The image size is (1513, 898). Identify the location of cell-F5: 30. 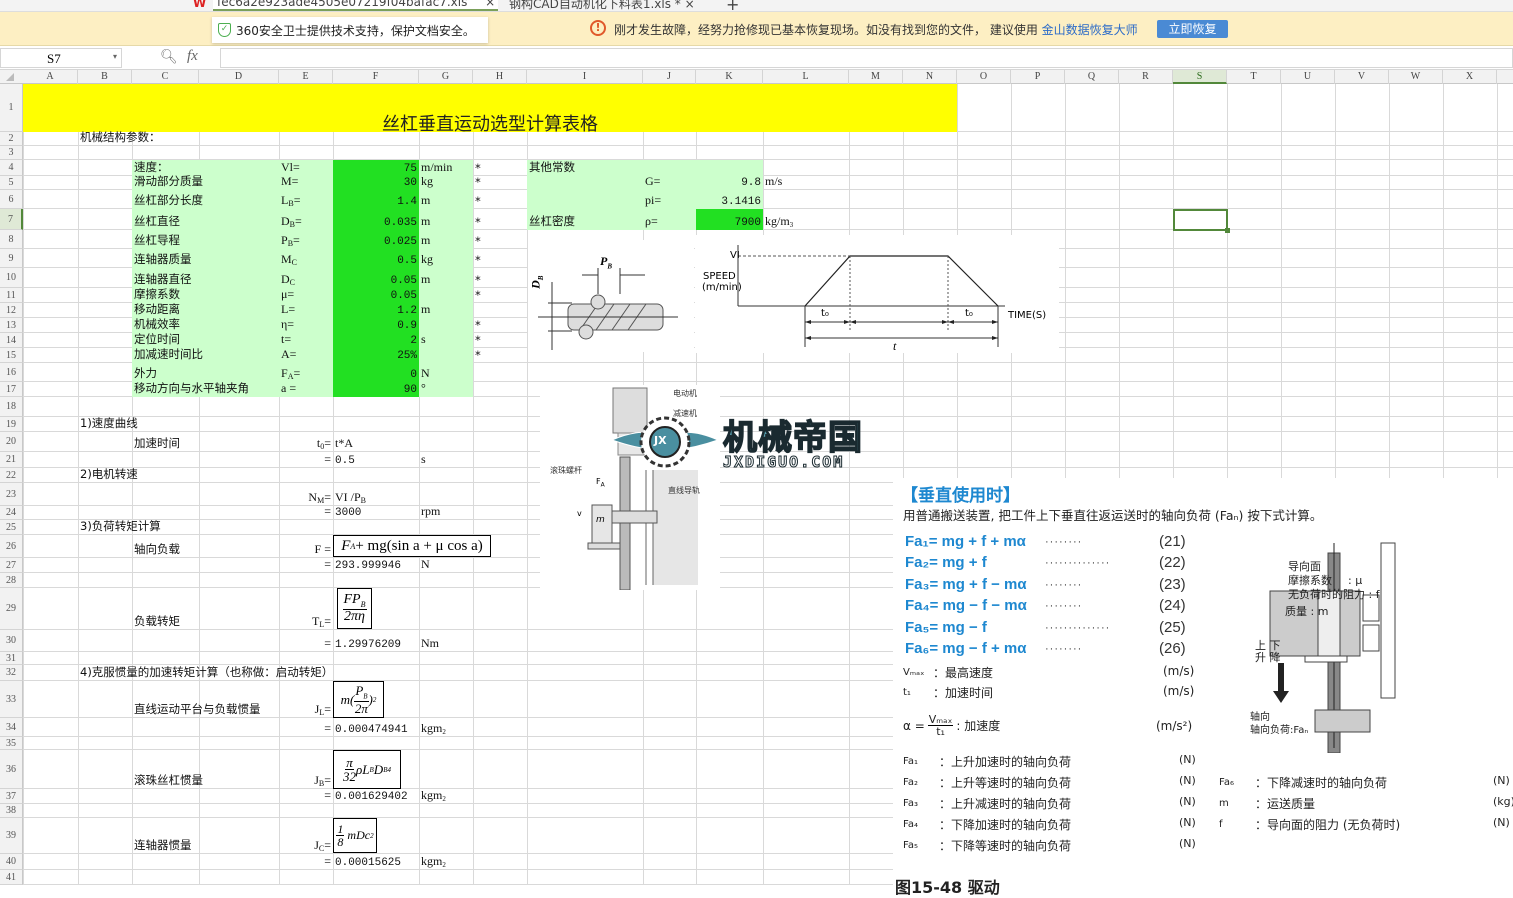
(376, 183).